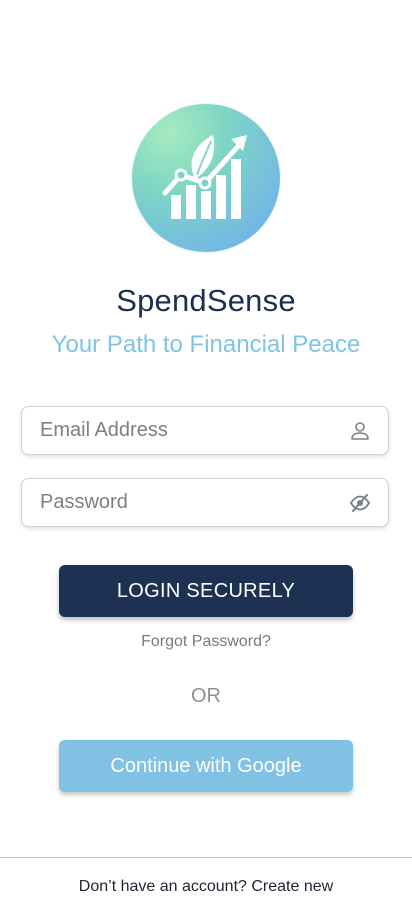 The height and width of the screenshot is (917, 412). What do you see at coordinates (190, 502) in the screenshot?
I see `password-input` at bounding box center [190, 502].